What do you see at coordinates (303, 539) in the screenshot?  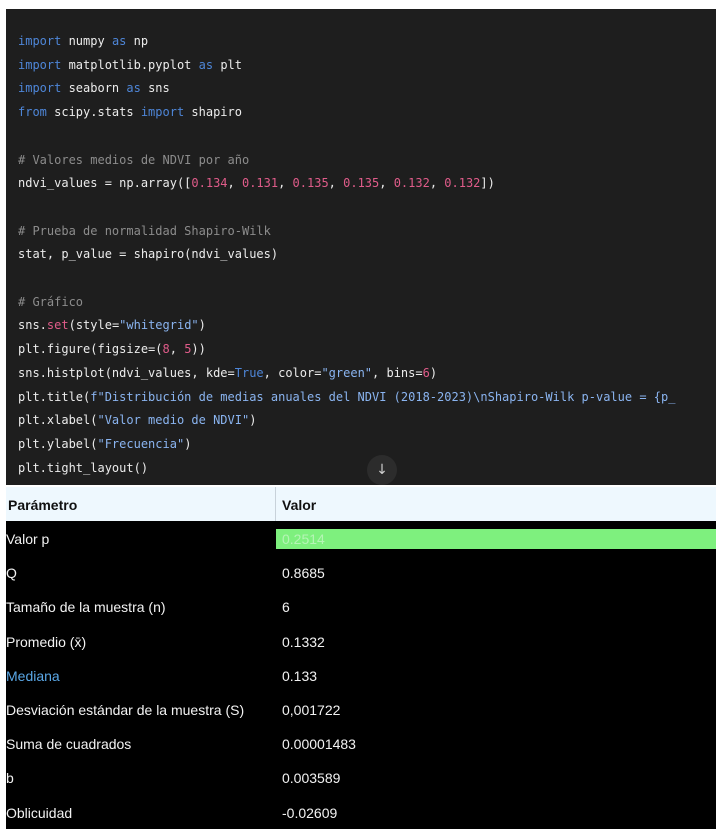 I see `value-cell: 0.2514` at bounding box center [303, 539].